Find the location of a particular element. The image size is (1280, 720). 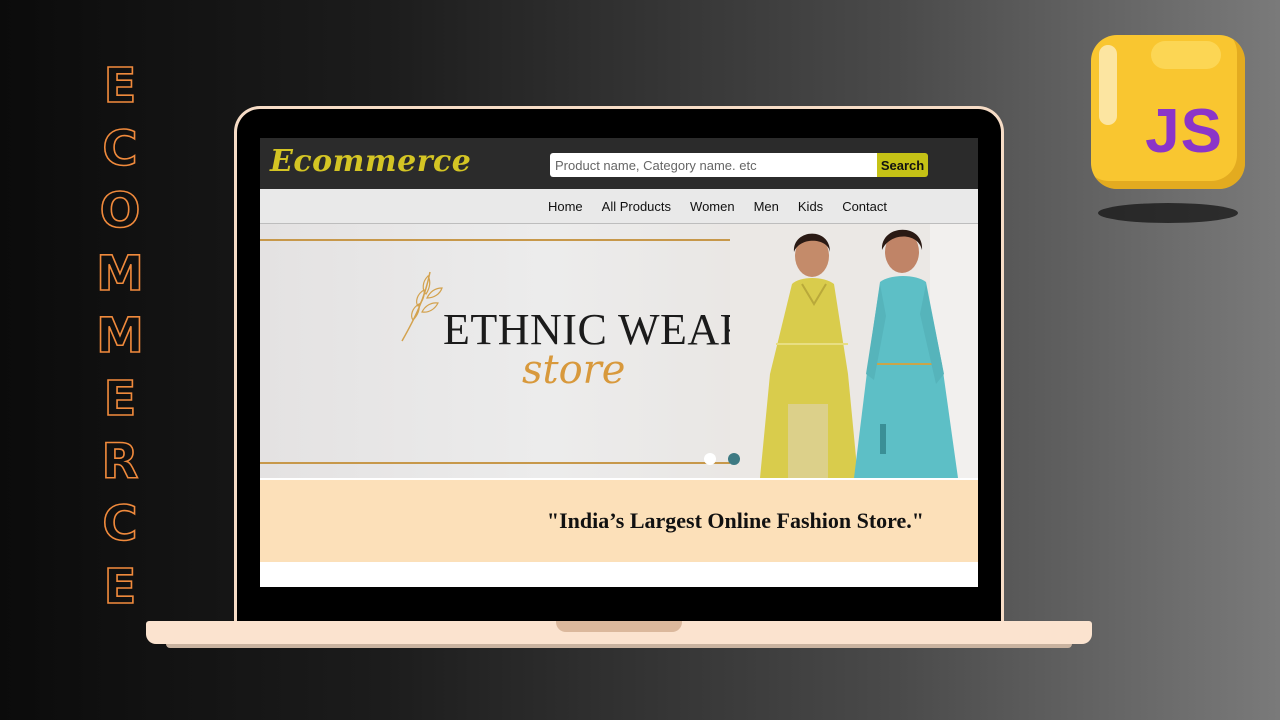

tagline-section: "India’s Largest Online Fashion Store." is located at coordinates (619, 521).